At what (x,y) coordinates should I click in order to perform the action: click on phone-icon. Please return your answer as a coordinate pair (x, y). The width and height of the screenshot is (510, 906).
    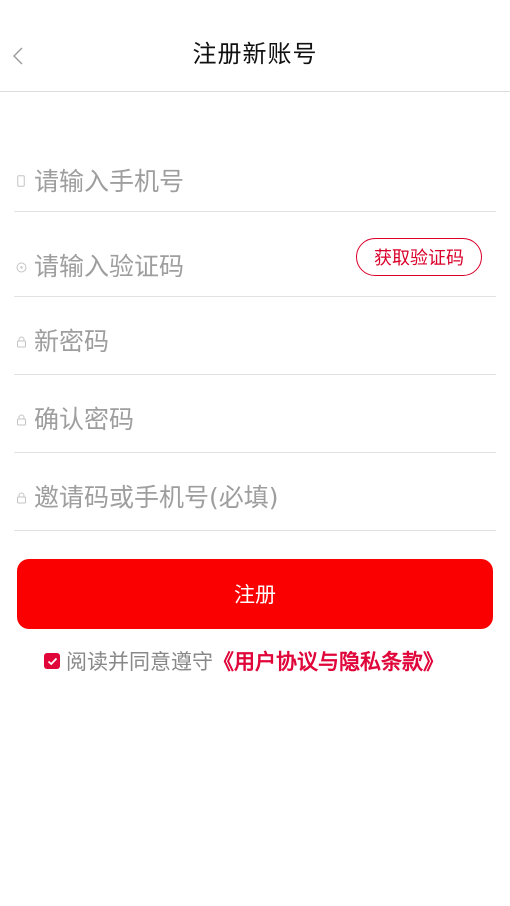
    Looking at the image, I should click on (21, 181).